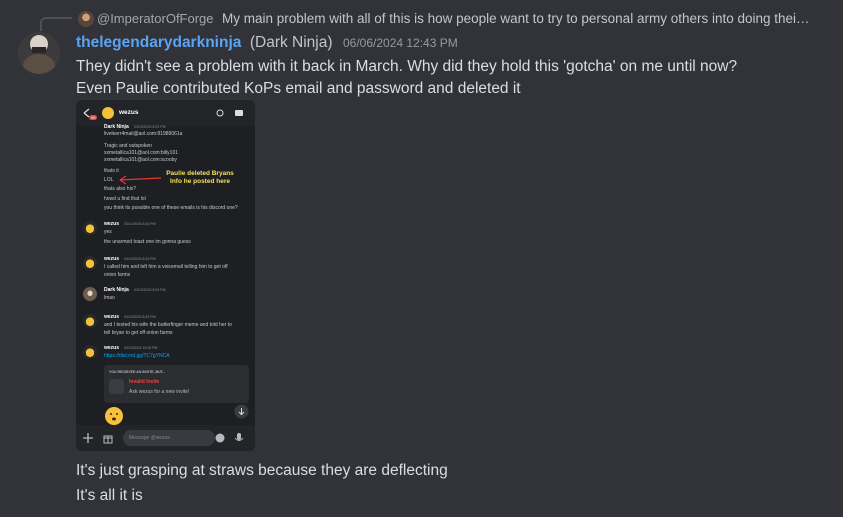 This screenshot has width=843, height=517. What do you see at coordinates (143, 134) in the screenshot?
I see `top-line: liveleerr4mail@aol.com:81989061a` at bounding box center [143, 134].